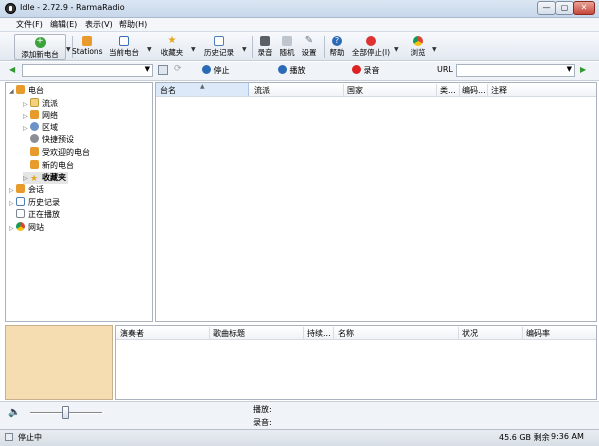  What do you see at coordinates (346, 333) in the screenshot?
I see `col-track-name: 名称` at bounding box center [346, 333].